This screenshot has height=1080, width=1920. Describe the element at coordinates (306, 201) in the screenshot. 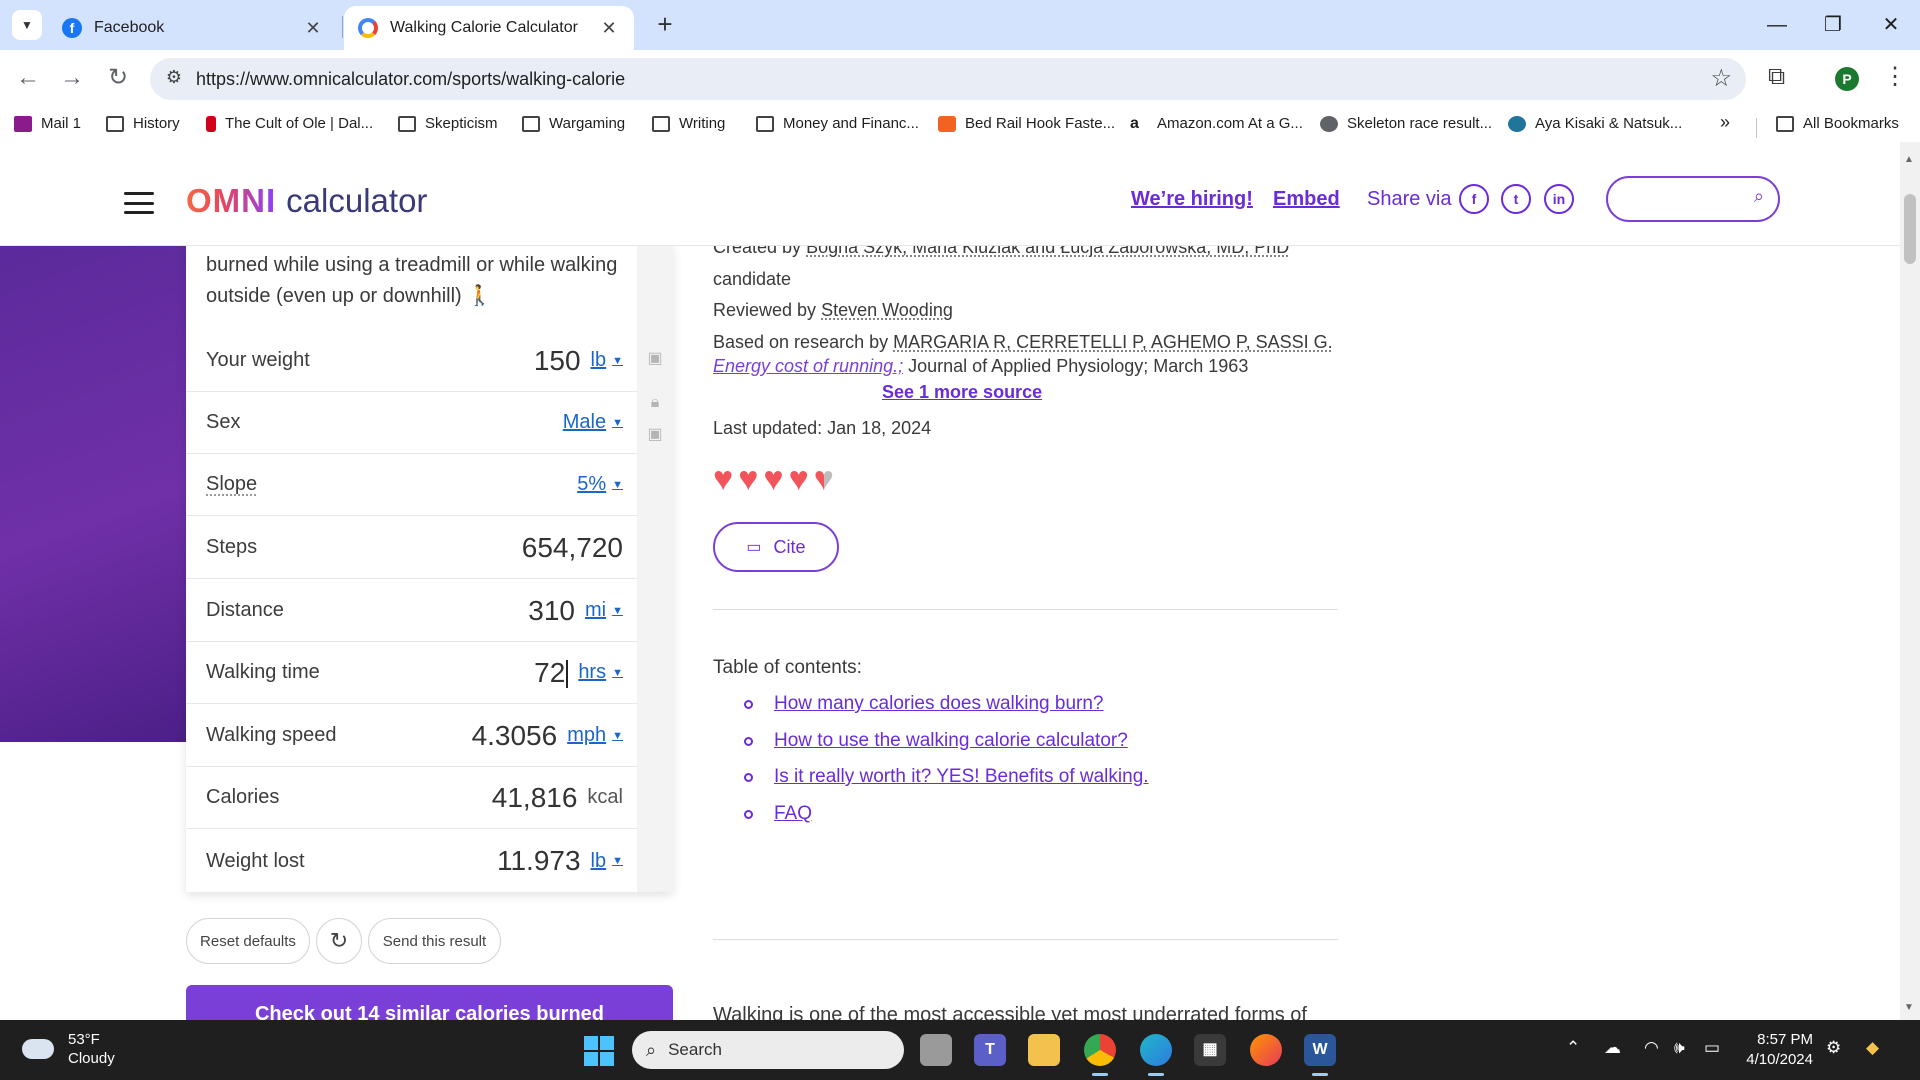

I see `omni-logo: OMNI calculator` at that location.